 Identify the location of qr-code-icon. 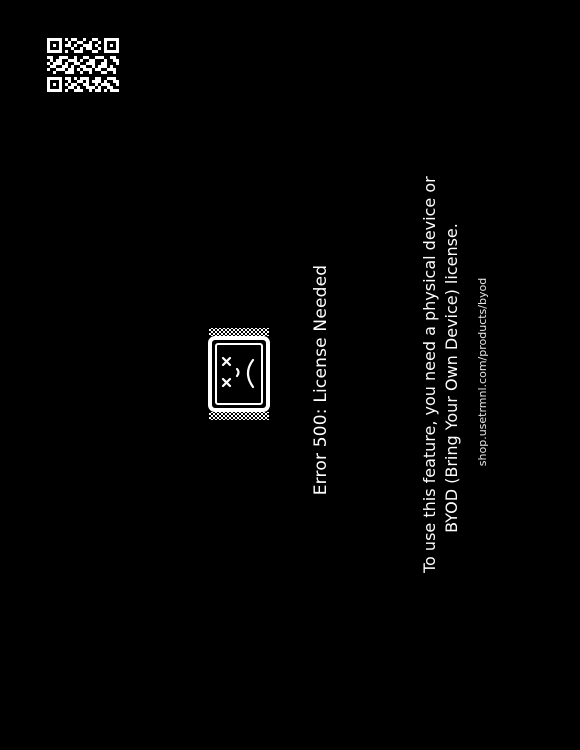
(83, 65).